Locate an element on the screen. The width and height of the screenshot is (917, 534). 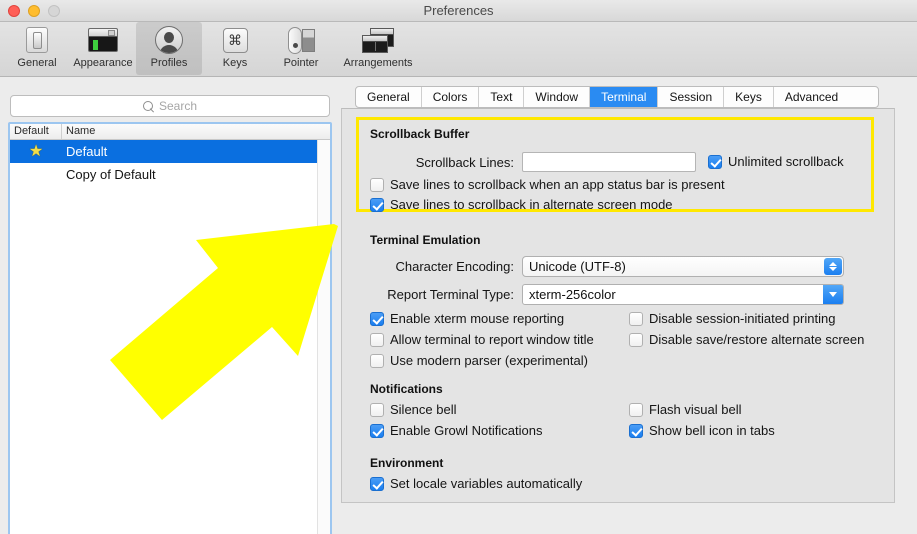
enable-growl-notifications-checkbox: Enable Growl Notifications is located at coordinates (456, 431).